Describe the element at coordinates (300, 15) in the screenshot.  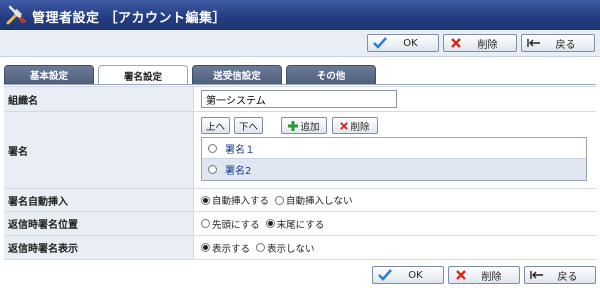
I see `title-bar: 管理者設定 ［アカウント編集］` at that location.